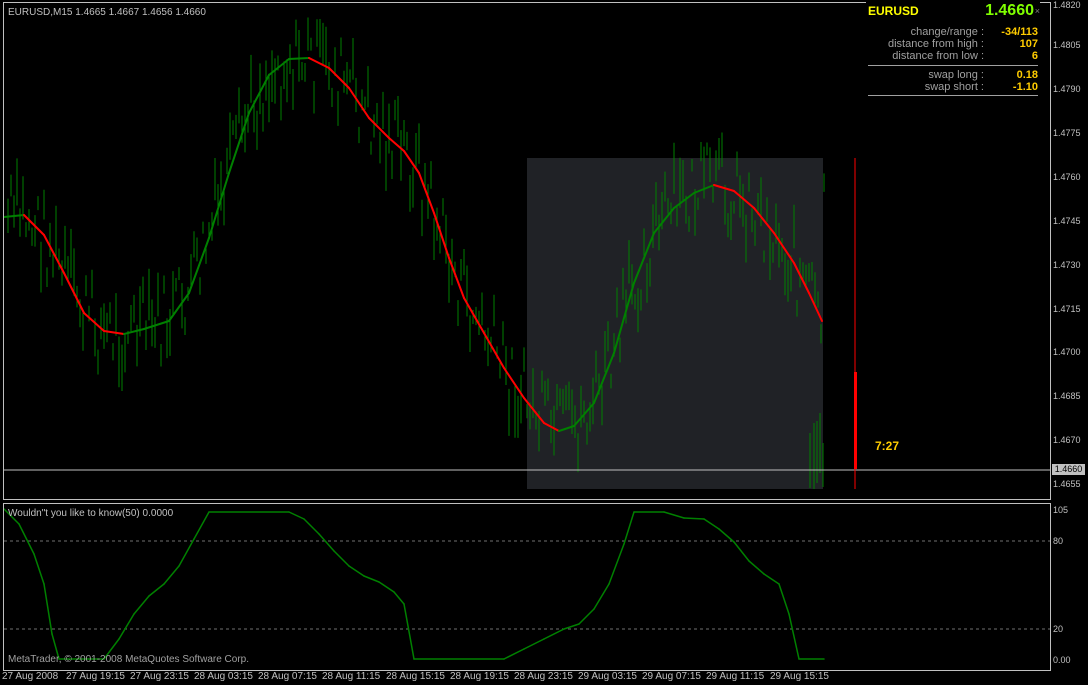 Image resolution: width=1088 pixels, height=685 pixels. What do you see at coordinates (1027, 75) in the screenshot?
I see `swap-long-value: 0.18` at bounding box center [1027, 75].